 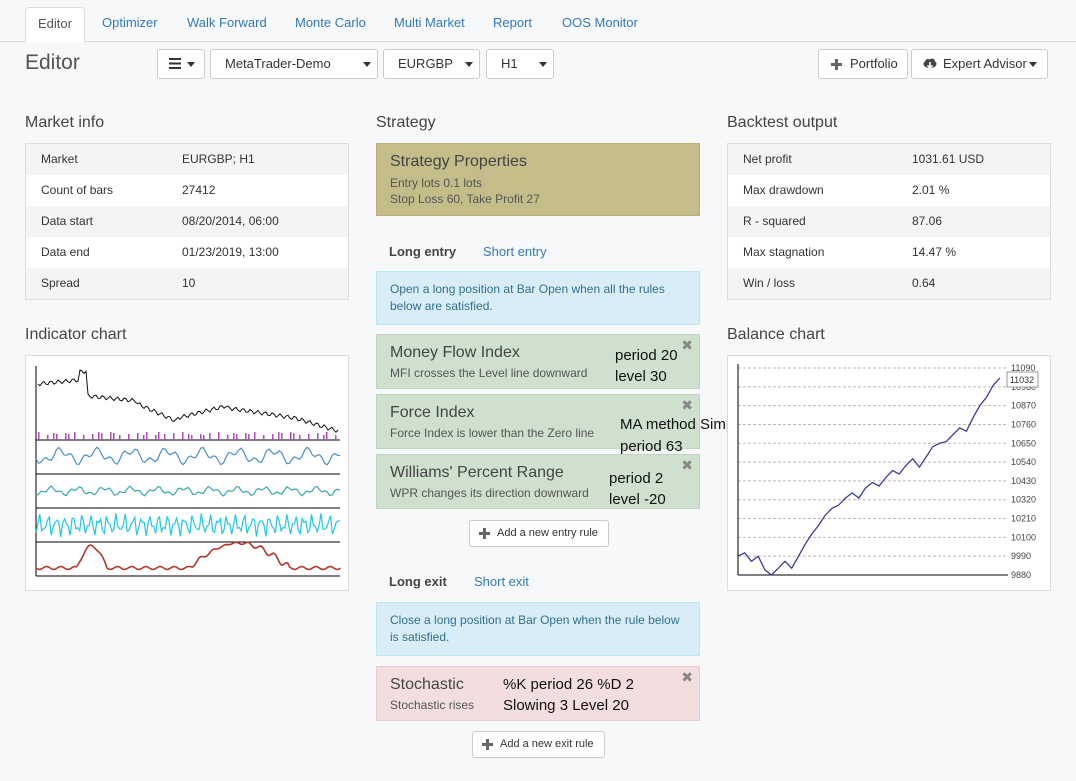 I want to click on y-tick-label: 10430, so click(x=1023, y=481).